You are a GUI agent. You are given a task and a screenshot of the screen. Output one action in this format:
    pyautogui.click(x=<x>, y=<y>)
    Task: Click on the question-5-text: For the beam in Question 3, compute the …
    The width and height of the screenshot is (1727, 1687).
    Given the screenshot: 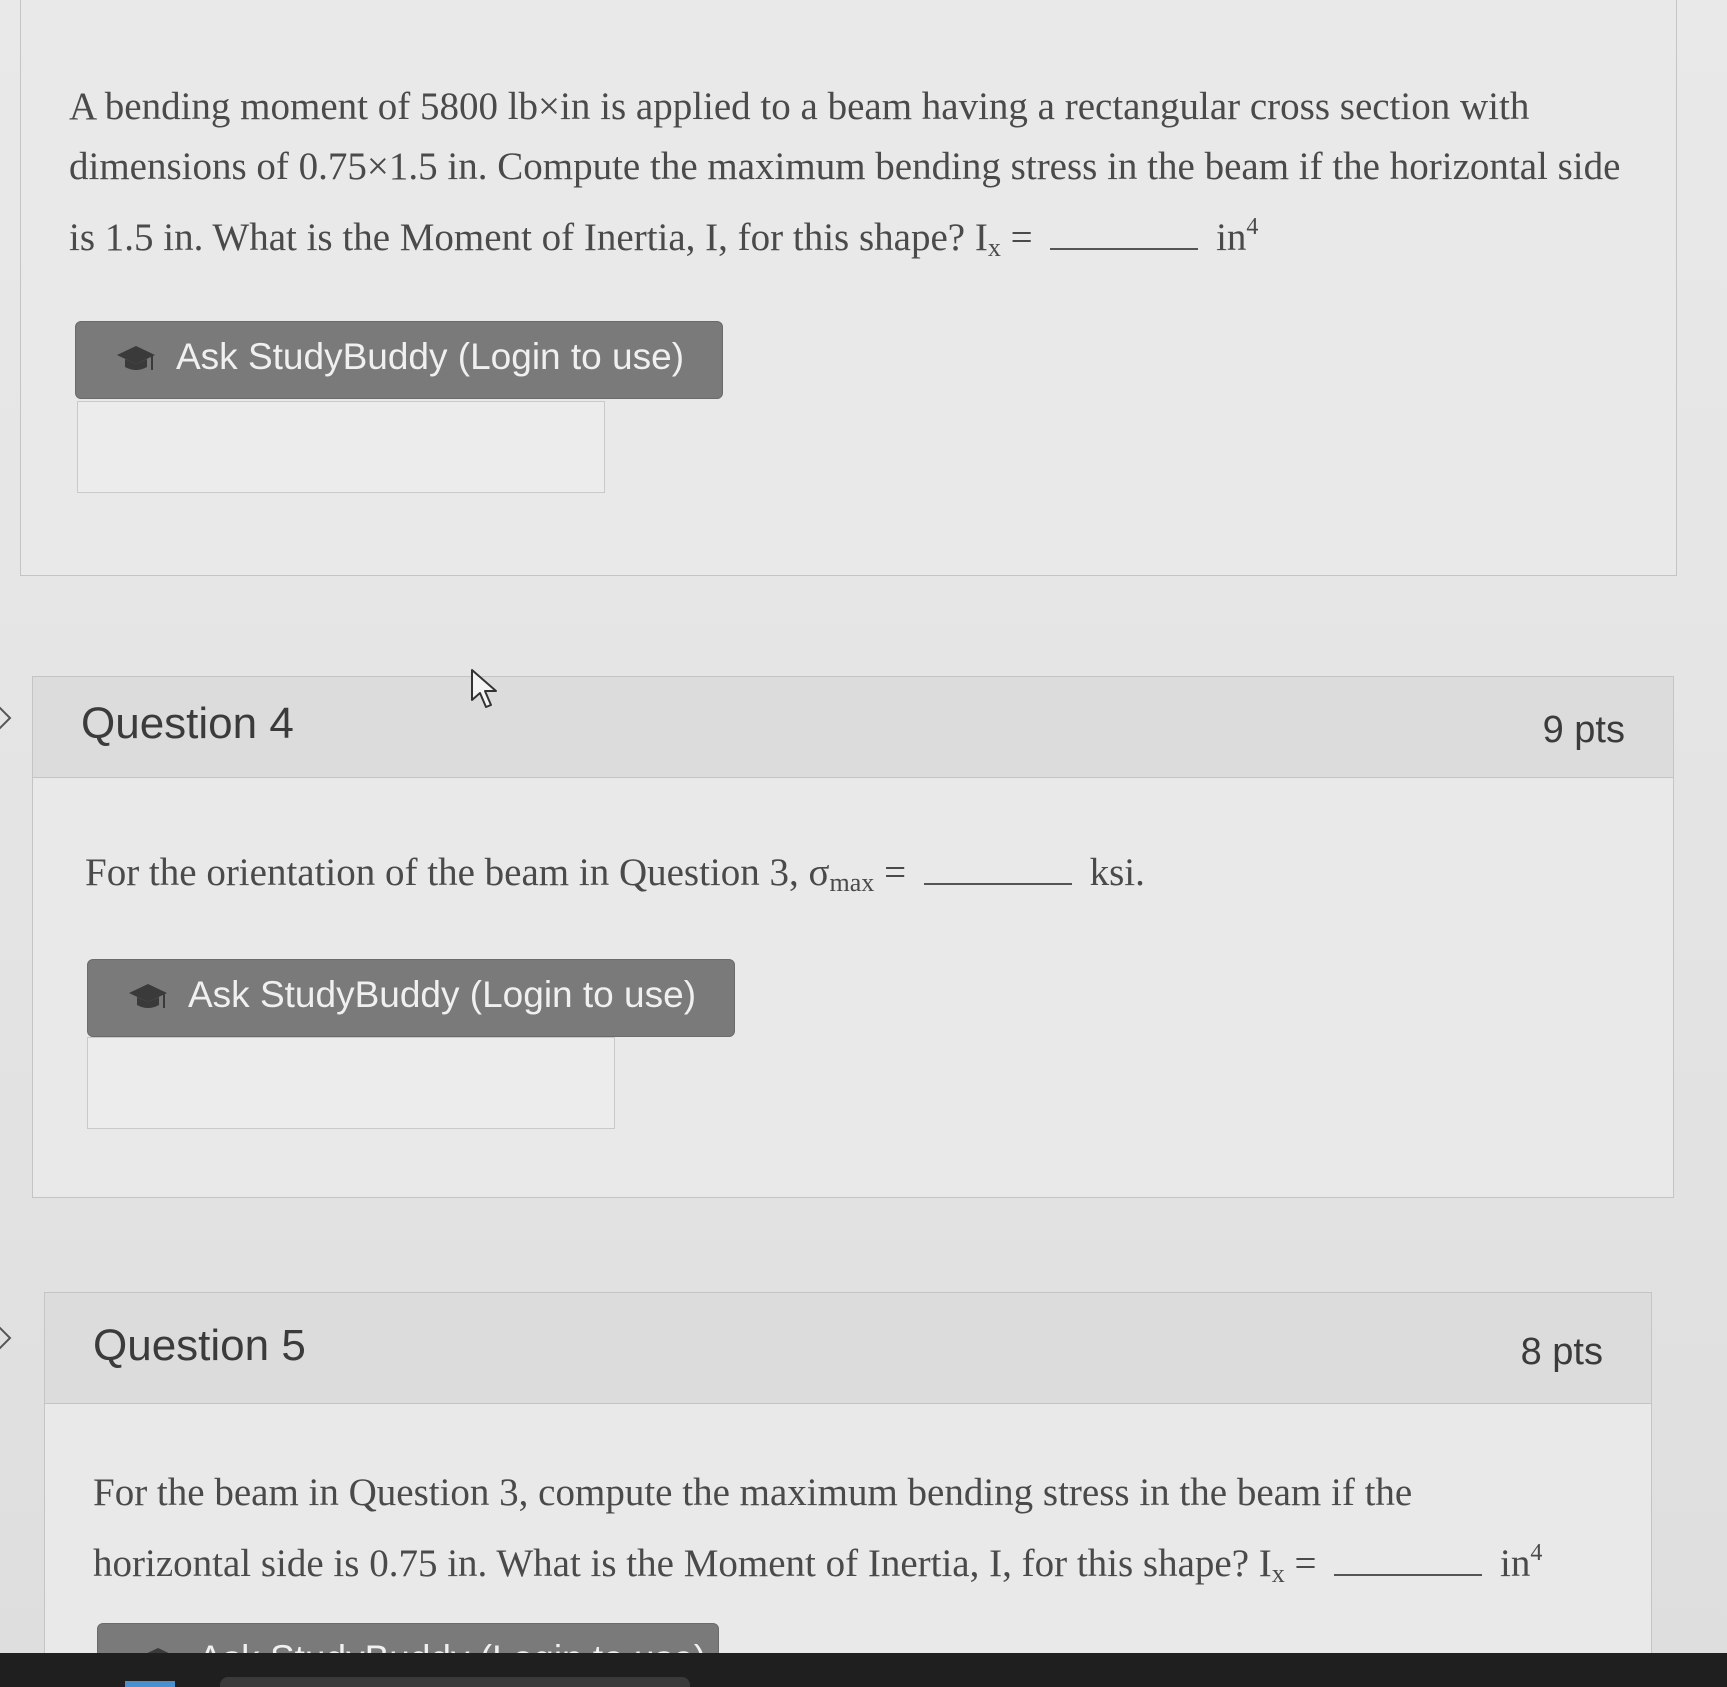 What is the action you would take?
    pyautogui.click(x=818, y=1533)
    